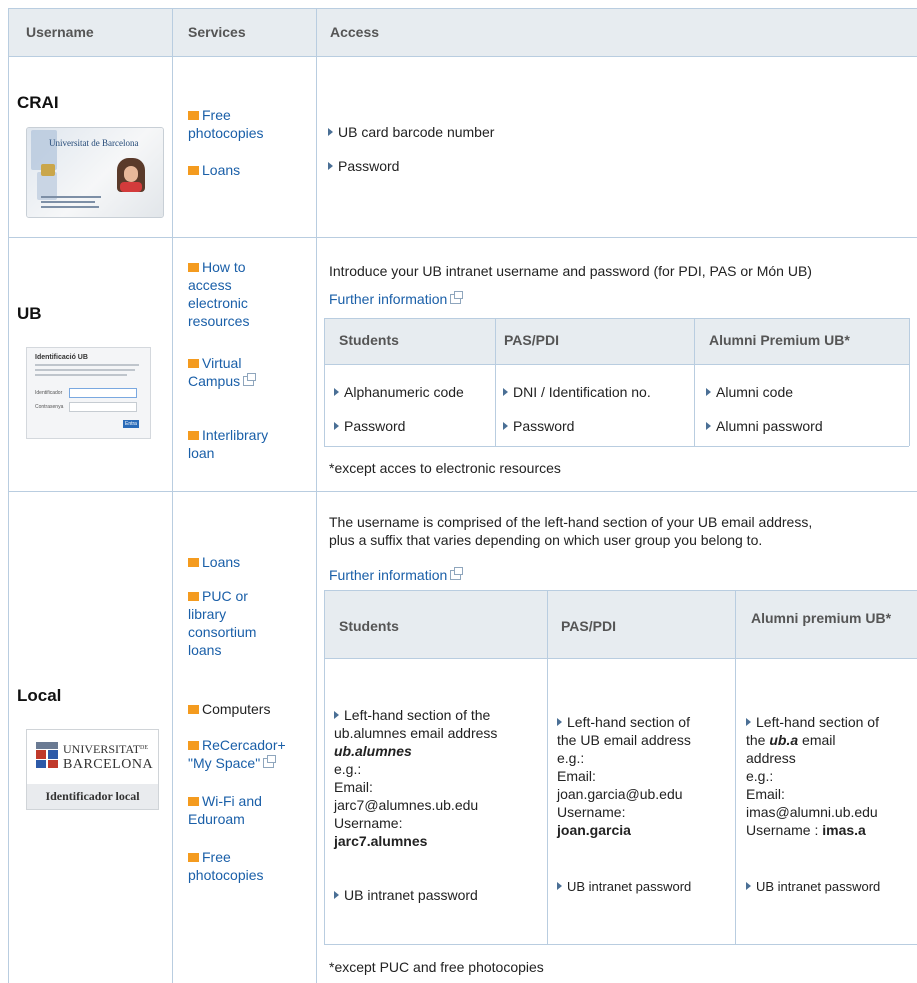 This screenshot has width=917, height=983. Describe the element at coordinates (233, 372) in the screenshot. I see `service-virtual-campus: Virtual Campus` at that location.